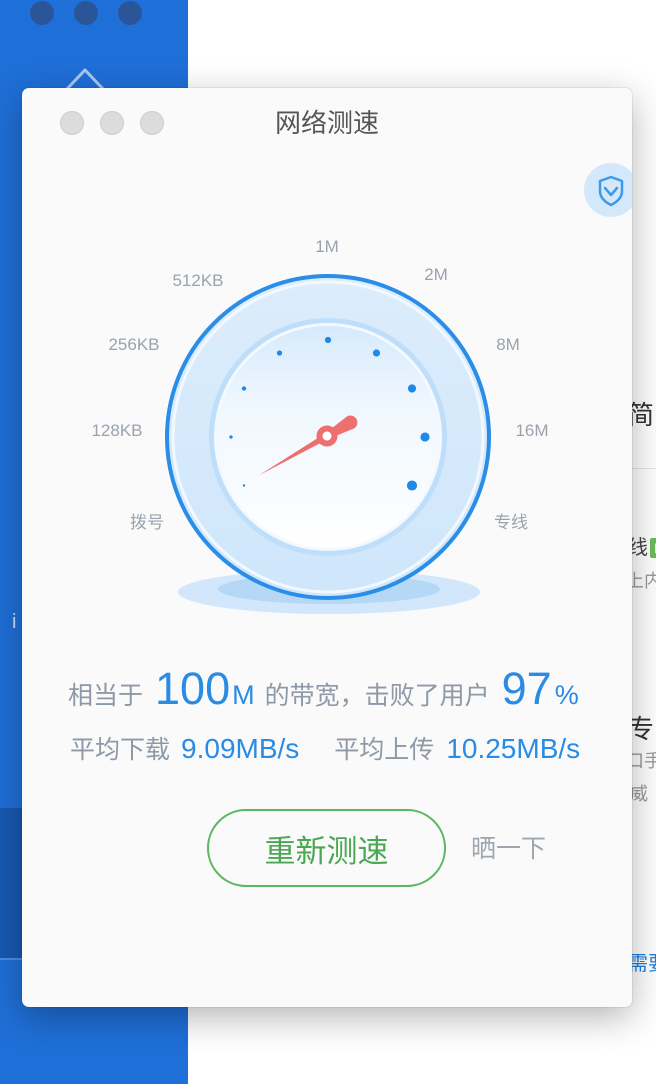  I want to click on gauge-label-256kb: 256KB, so click(134, 344).